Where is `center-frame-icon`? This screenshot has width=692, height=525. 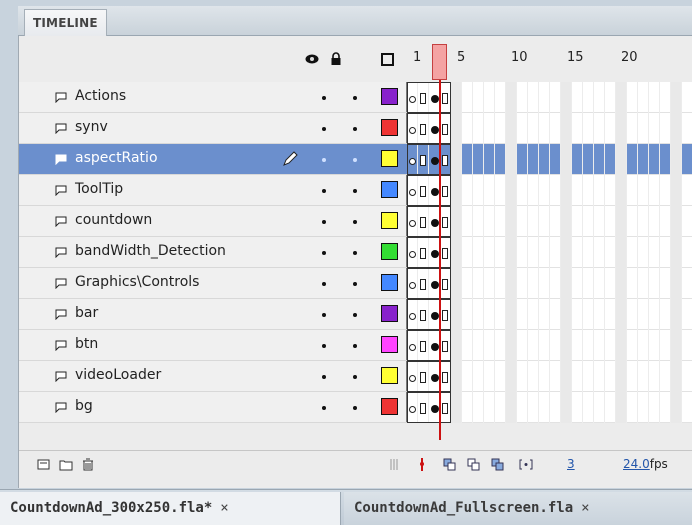
center-frame-icon is located at coordinates (422, 464).